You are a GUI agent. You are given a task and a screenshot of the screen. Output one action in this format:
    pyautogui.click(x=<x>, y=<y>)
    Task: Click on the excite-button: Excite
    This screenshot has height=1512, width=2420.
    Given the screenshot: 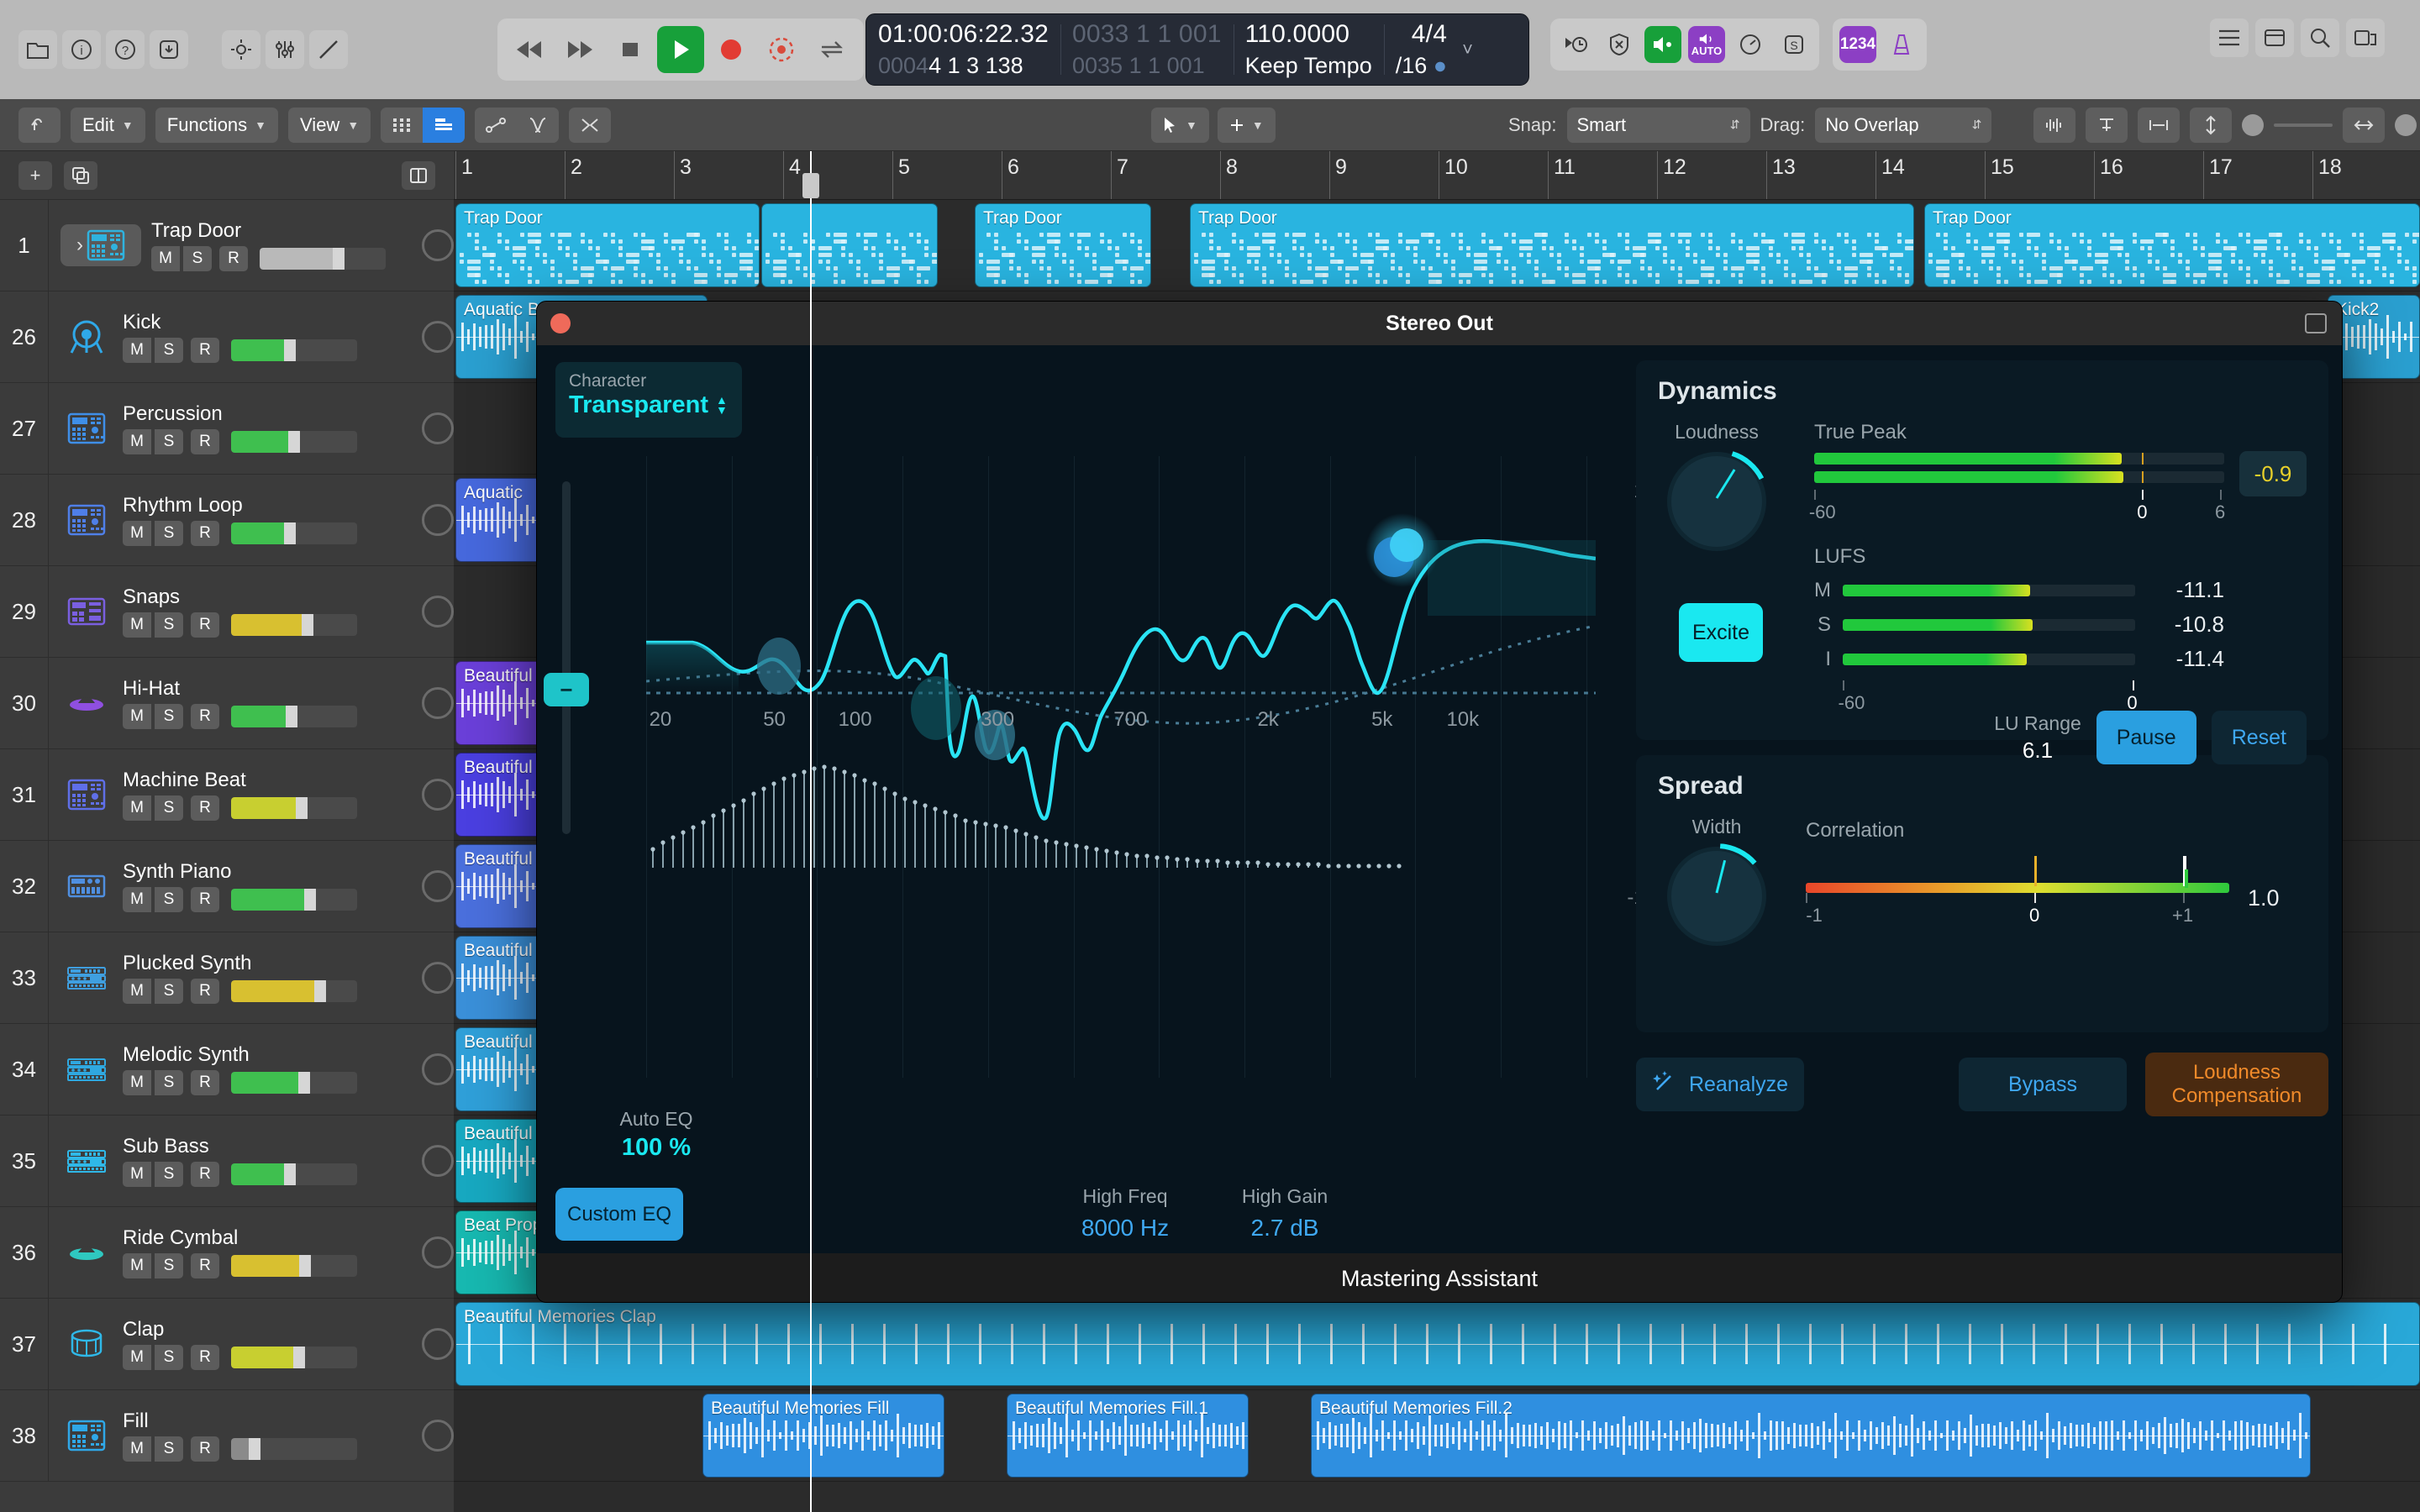 What is the action you would take?
    pyautogui.click(x=1721, y=632)
    